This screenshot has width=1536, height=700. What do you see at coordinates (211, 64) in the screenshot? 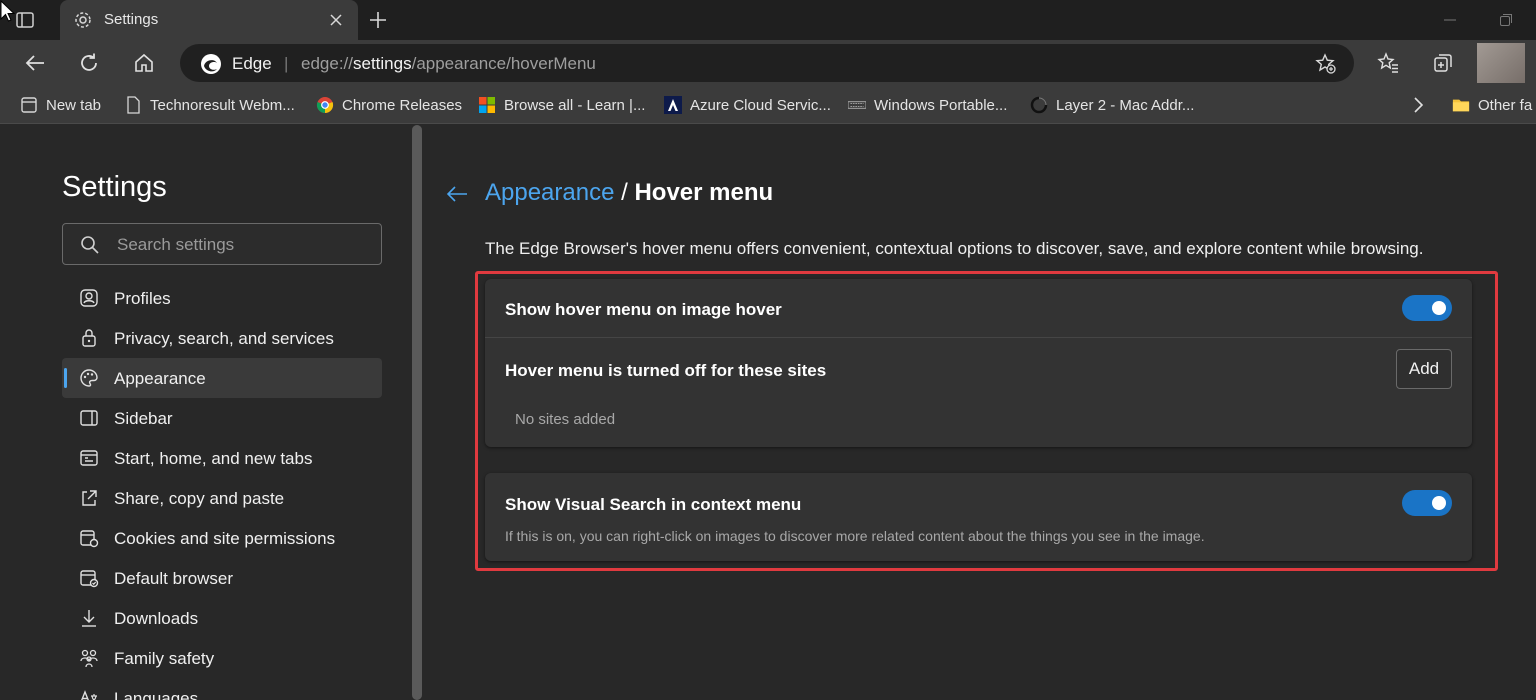
I see `edge-logo-icon` at bounding box center [211, 64].